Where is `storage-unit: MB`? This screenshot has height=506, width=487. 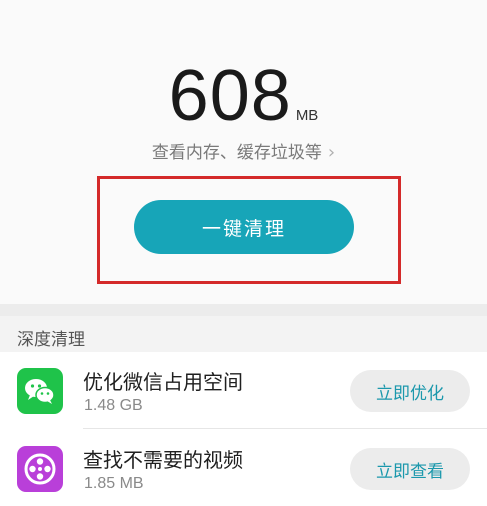
storage-unit: MB is located at coordinates (307, 115).